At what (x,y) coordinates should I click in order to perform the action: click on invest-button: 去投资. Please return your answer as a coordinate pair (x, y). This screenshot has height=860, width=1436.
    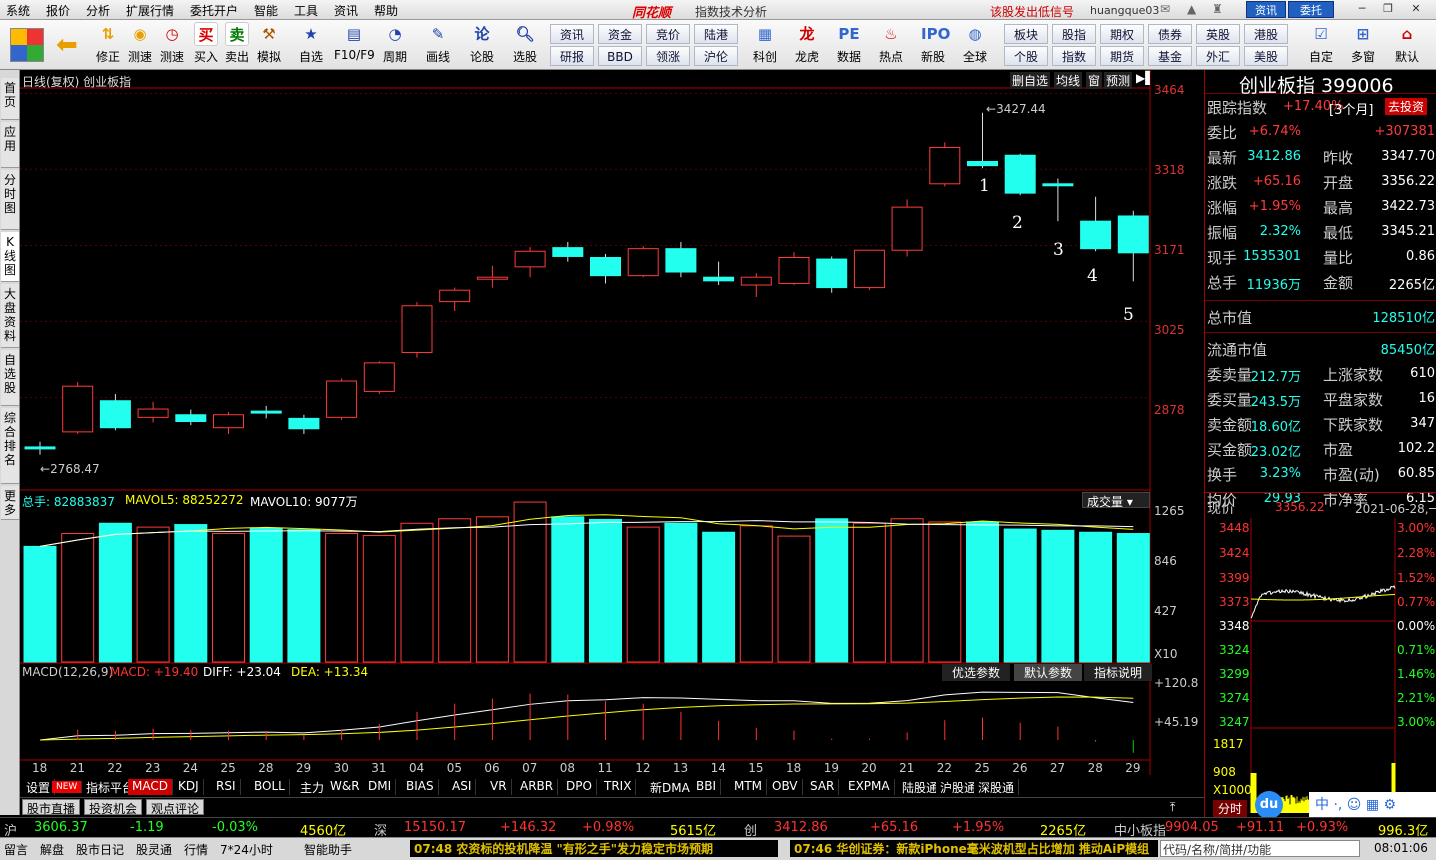
    Looking at the image, I should click on (1406, 106).